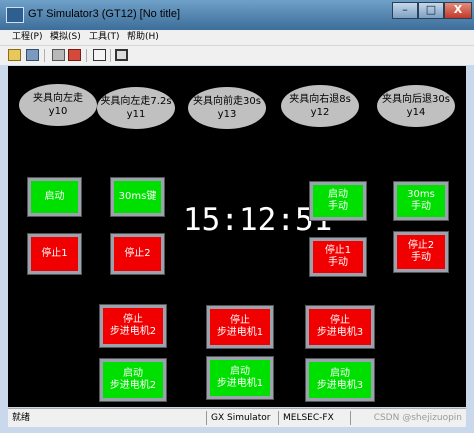 Image resolution: width=474 pixels, height=433 pixels. What do you see at coordinates (227, 108) in the screenshot?
I see `lamp-y13: 夹具向前走30s y13` at bounding box center [227, 108].